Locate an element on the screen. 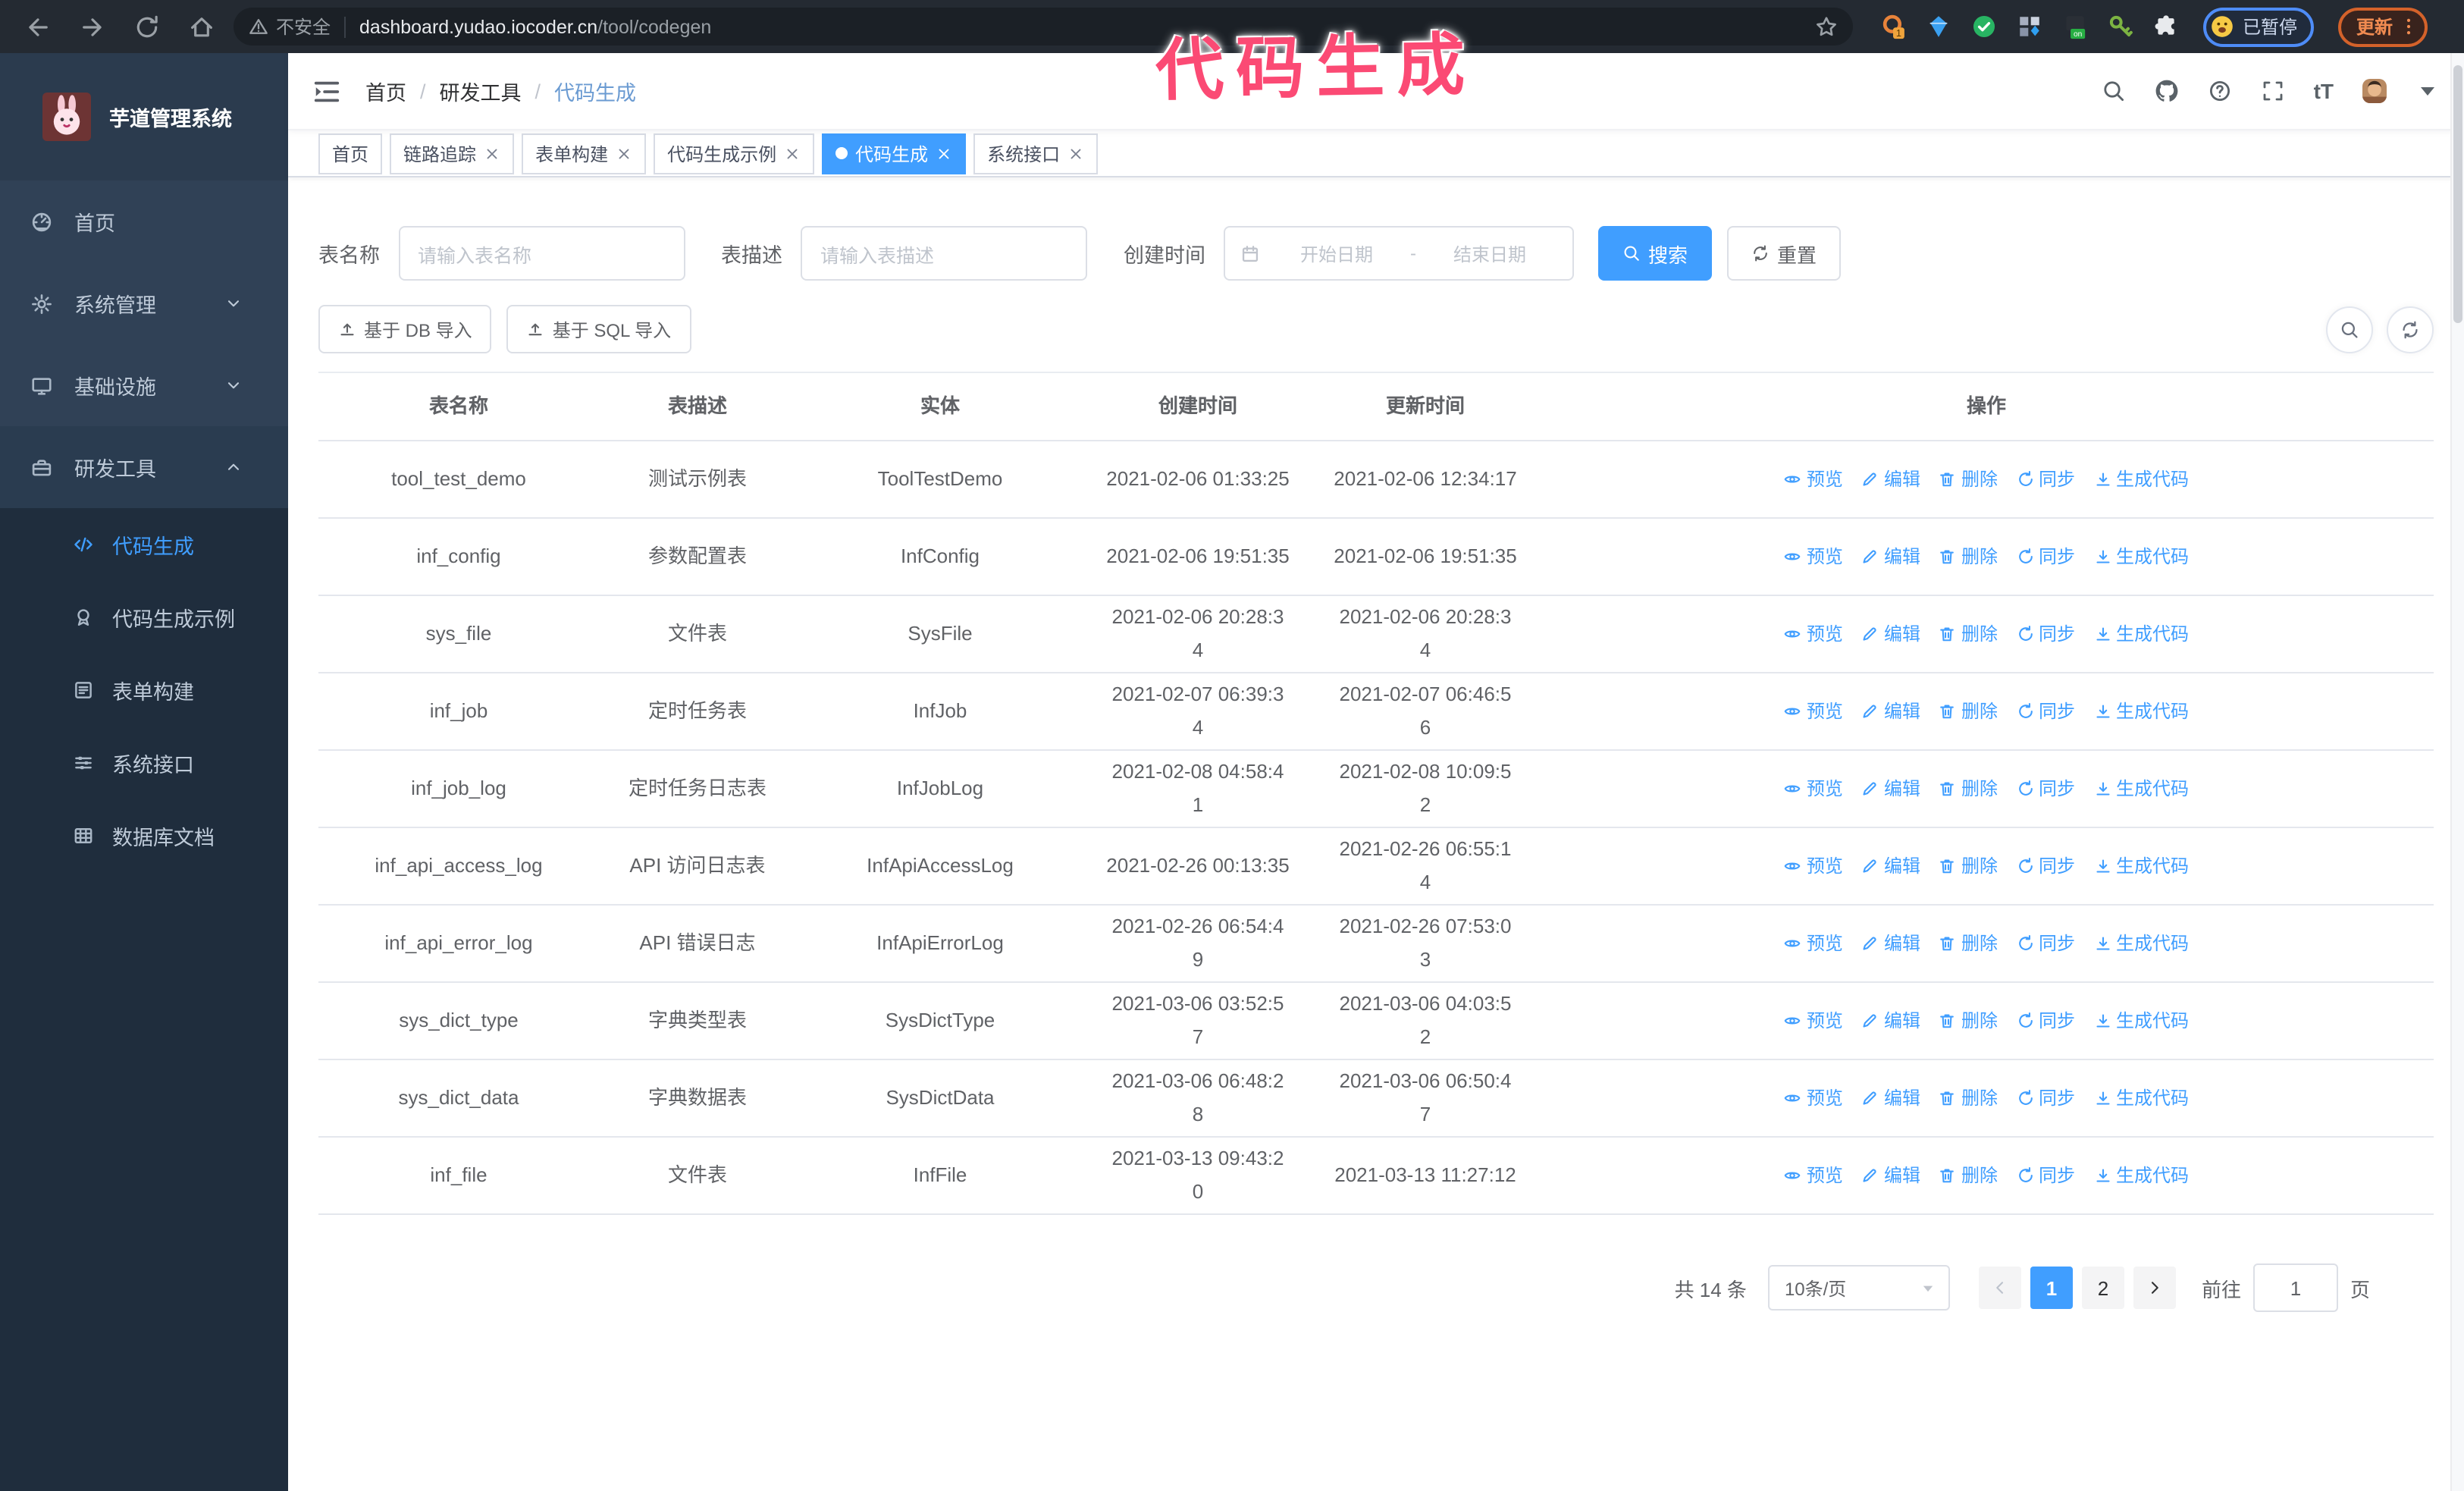 This screenshot has height=1491, width=2464. extension-orange-icon: 1 is located at coordinates (1893, 26).